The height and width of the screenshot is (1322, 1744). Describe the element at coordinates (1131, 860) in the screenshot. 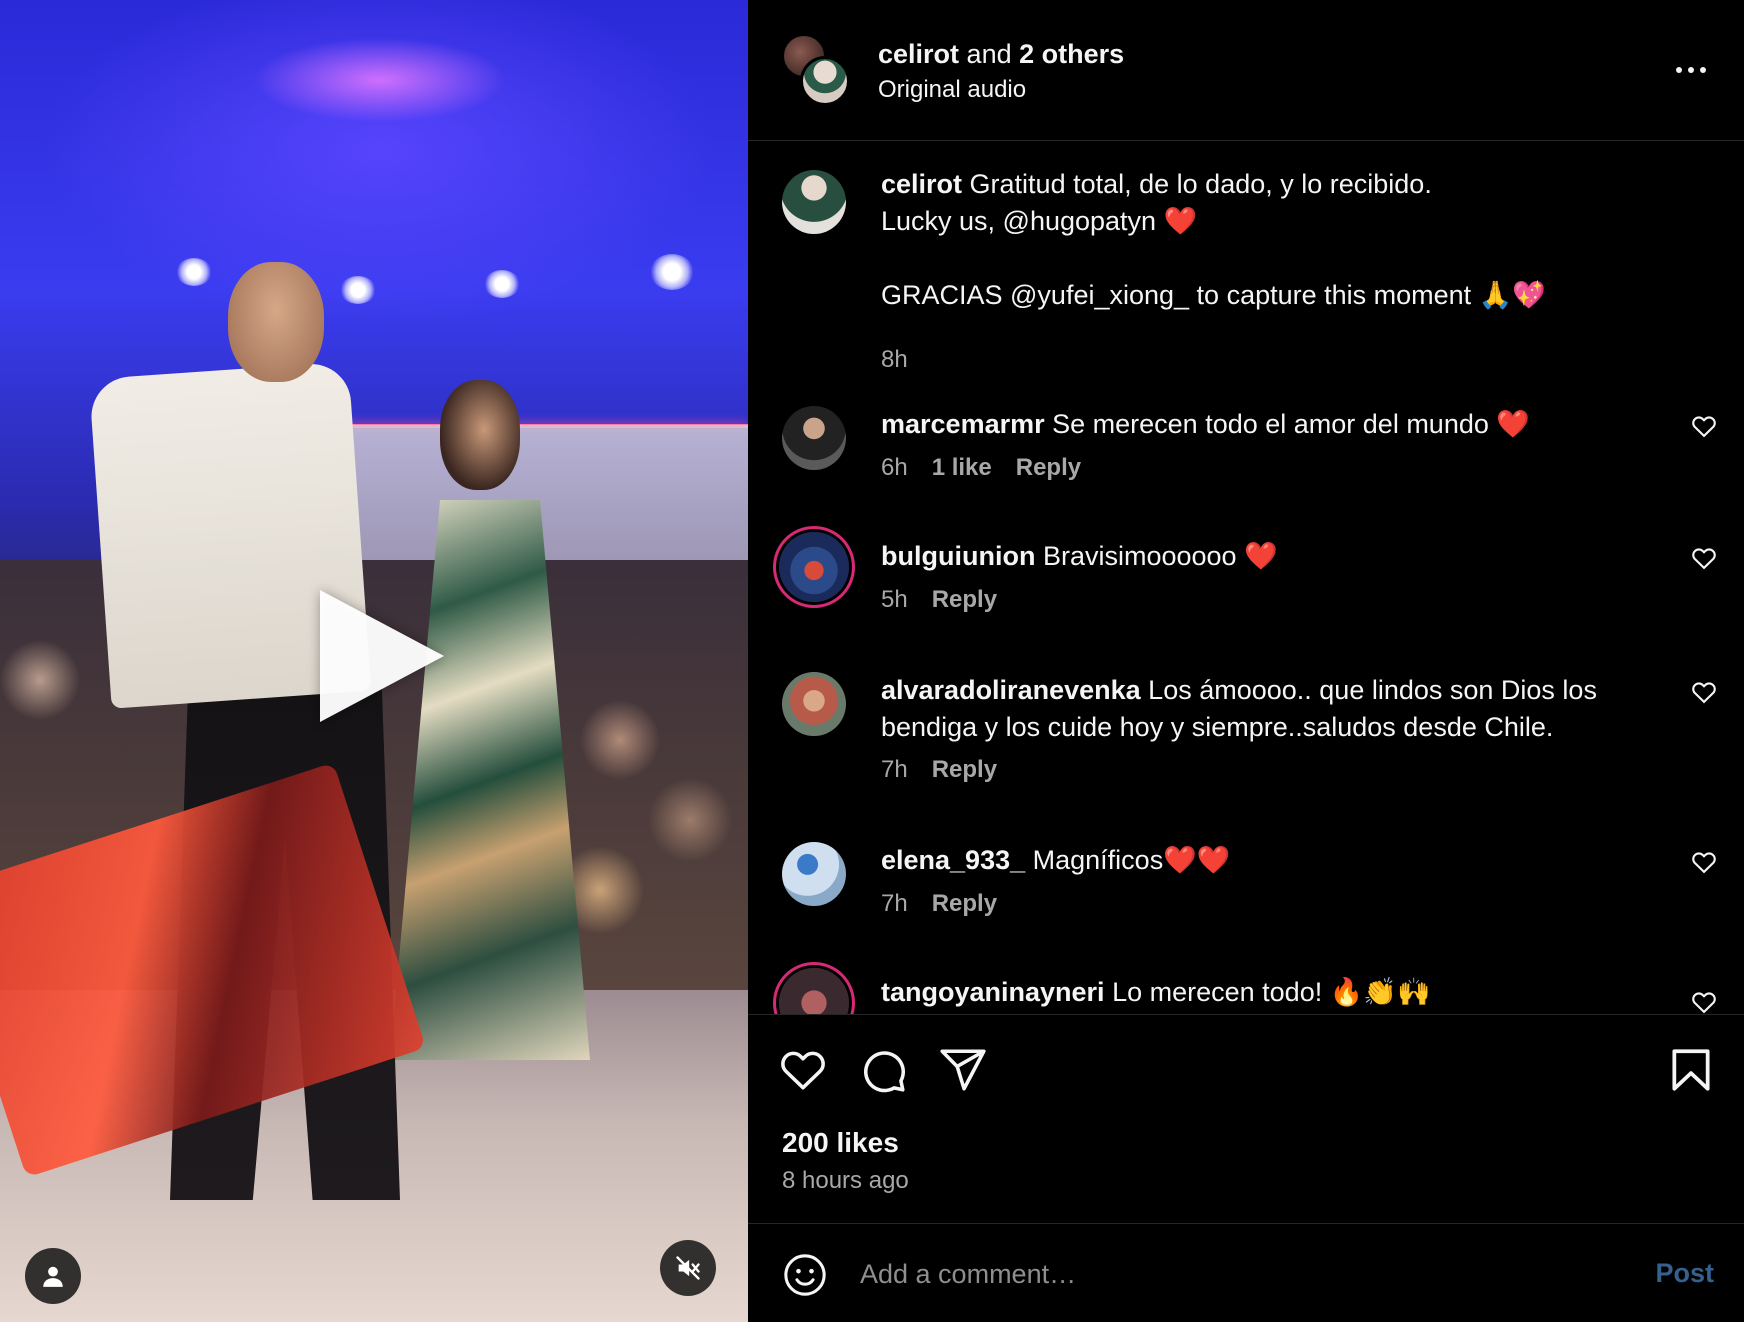

I see `comment-text: Magníficos❤️❤️` at that location.